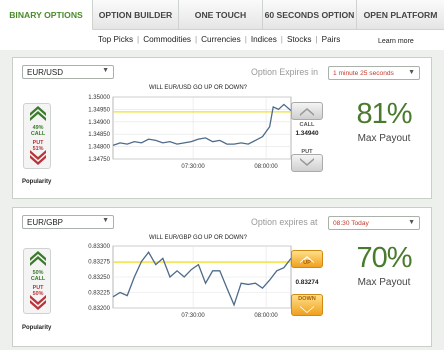 This screenshot has height=350, width=444. What do you see at coordinates (38, 294) in the screenshot?
I see `put-percent: 50%` at bounding box center [38, 294].